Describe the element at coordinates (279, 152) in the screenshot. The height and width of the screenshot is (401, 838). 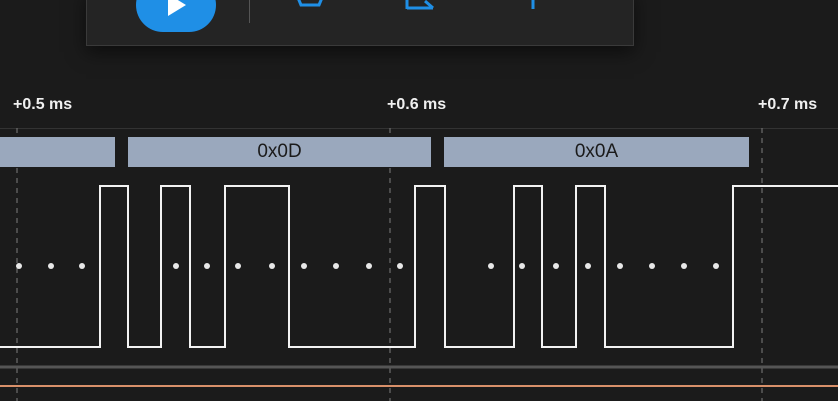
I see `decoded-frame-0x0d: 0x0D` at that location.